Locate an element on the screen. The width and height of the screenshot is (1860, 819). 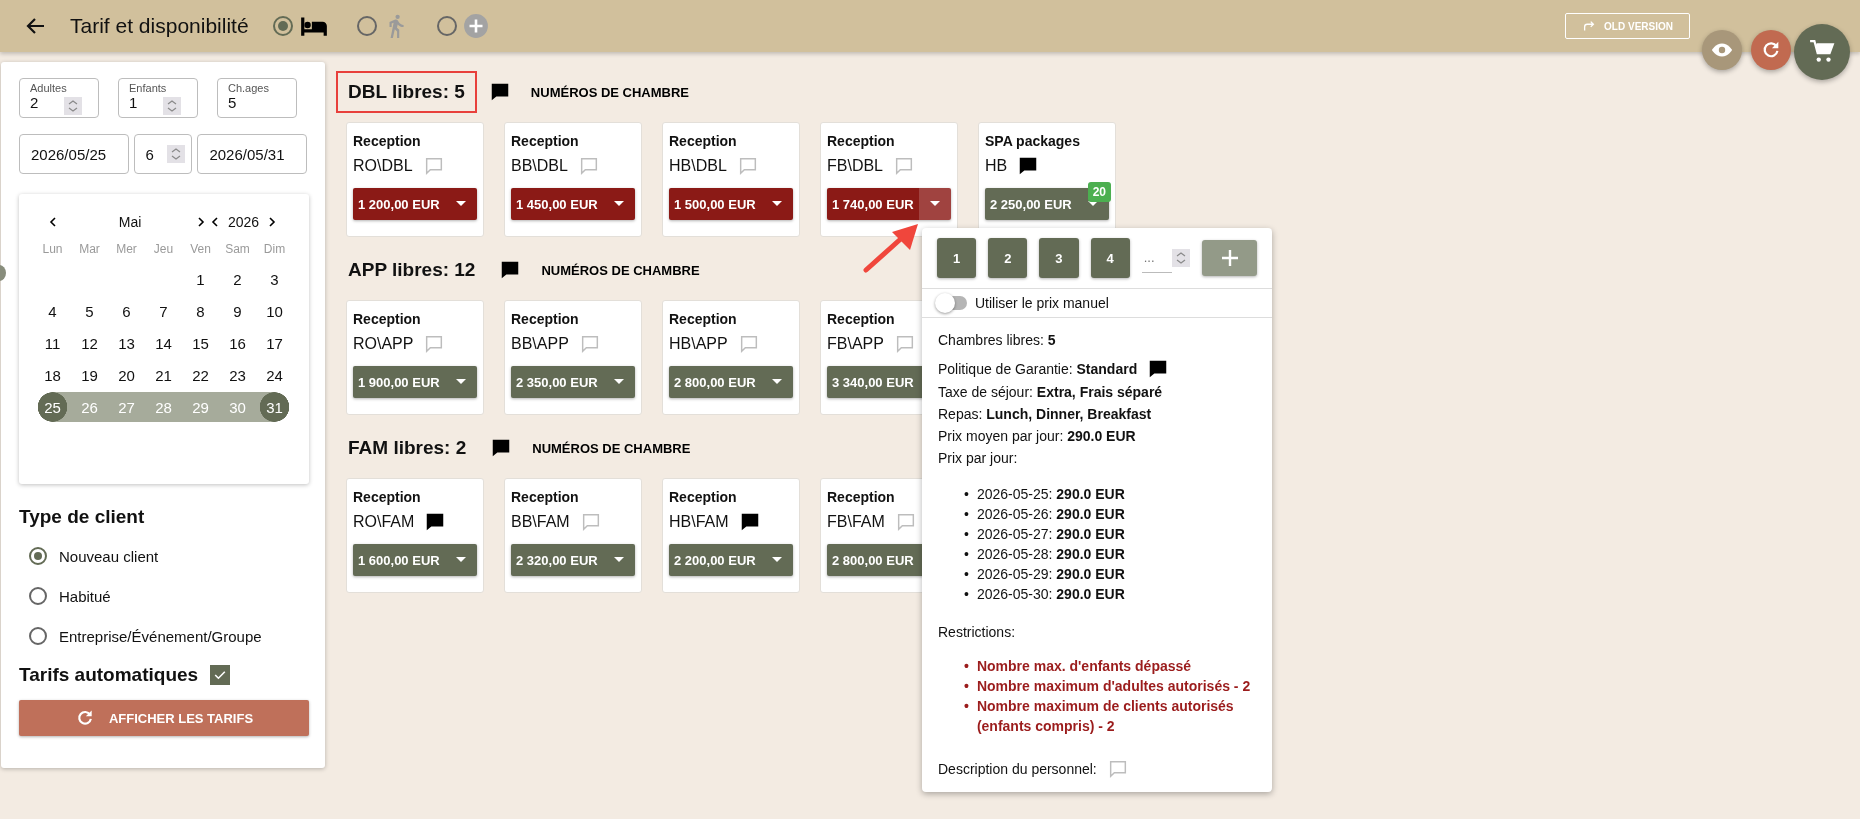
cart-button is located at coordinates (1822, 52).